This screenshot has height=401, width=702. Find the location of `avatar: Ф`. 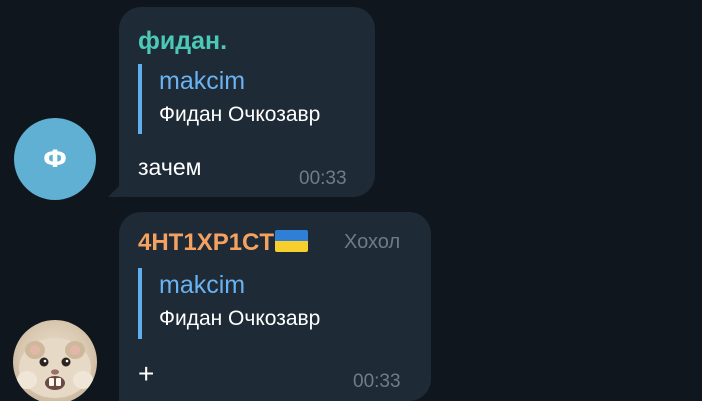

avatar: Ф is located at coordinates (55, 159).